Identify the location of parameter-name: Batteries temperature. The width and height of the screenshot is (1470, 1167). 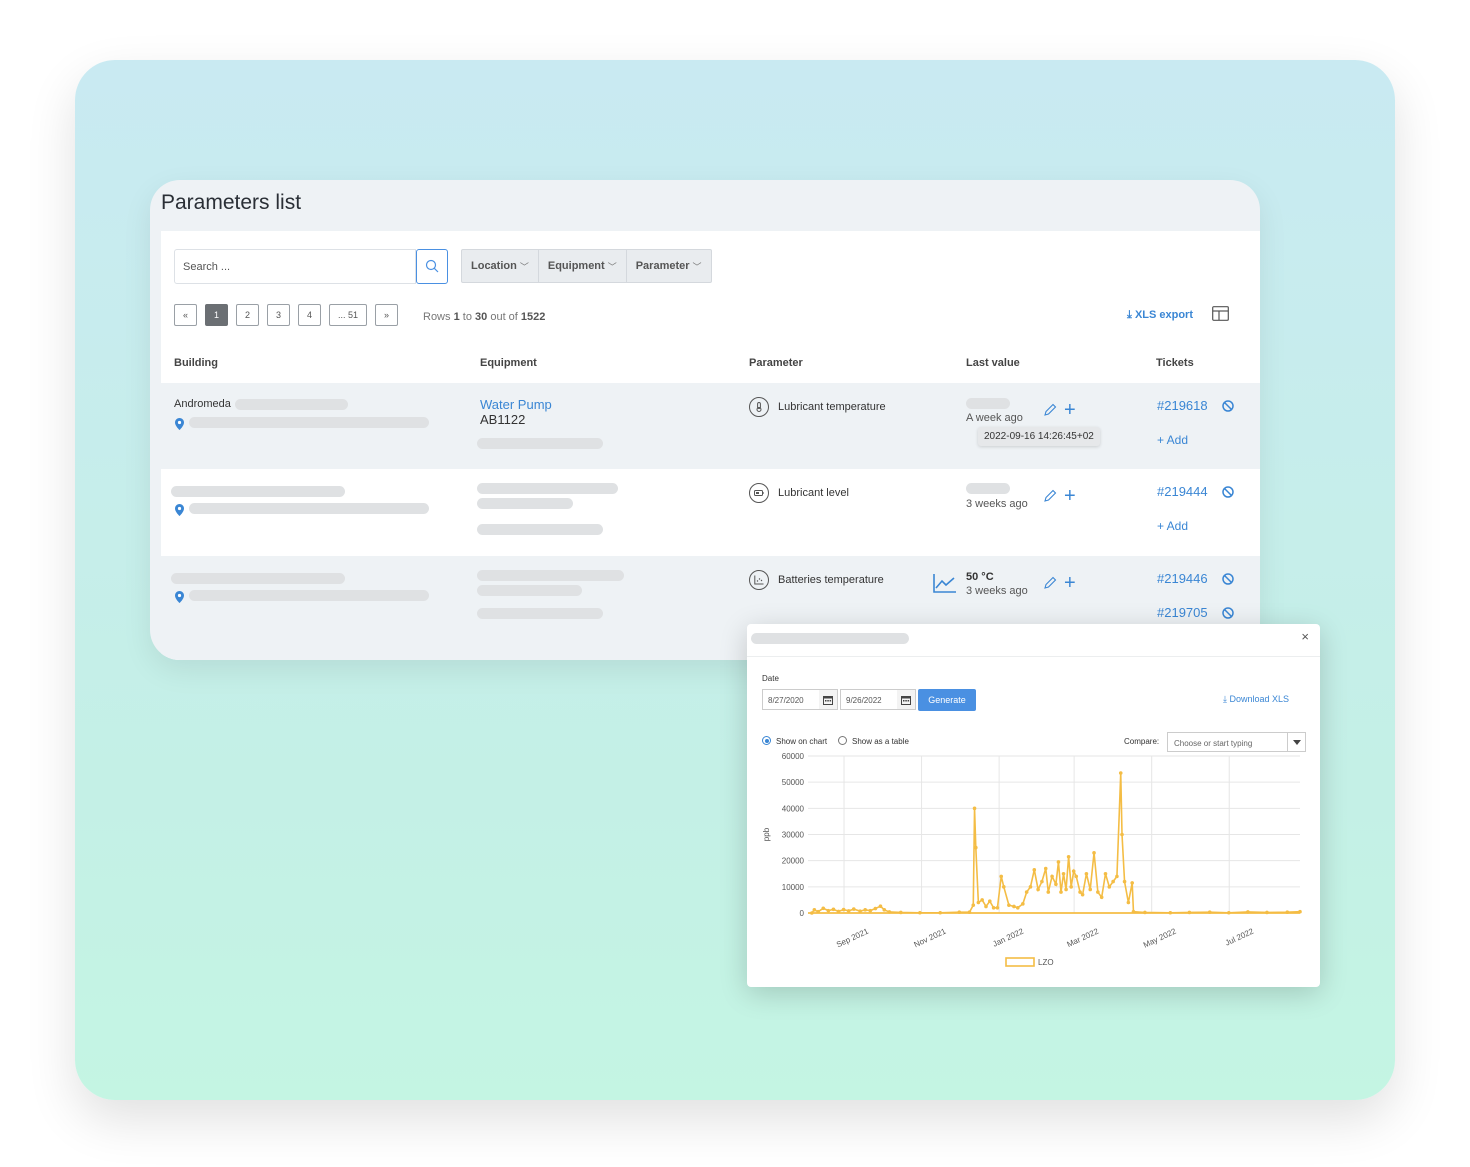
(831, 580).